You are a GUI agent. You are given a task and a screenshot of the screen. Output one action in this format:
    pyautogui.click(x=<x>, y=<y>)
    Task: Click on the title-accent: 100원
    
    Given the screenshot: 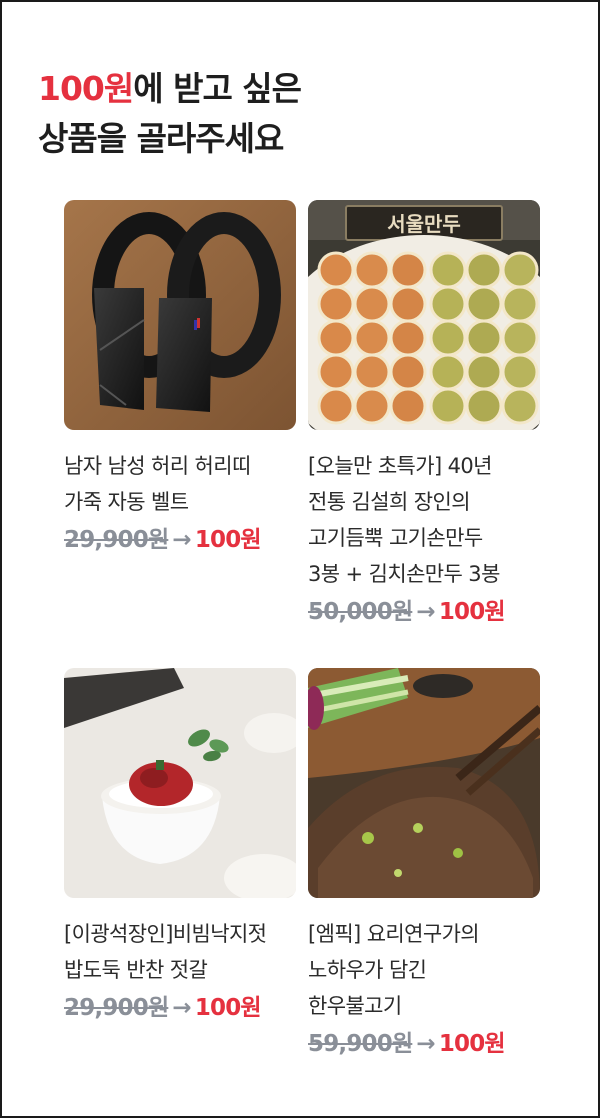 What is the action you would take?
    pyautogui.click(x=86, y=88)
    